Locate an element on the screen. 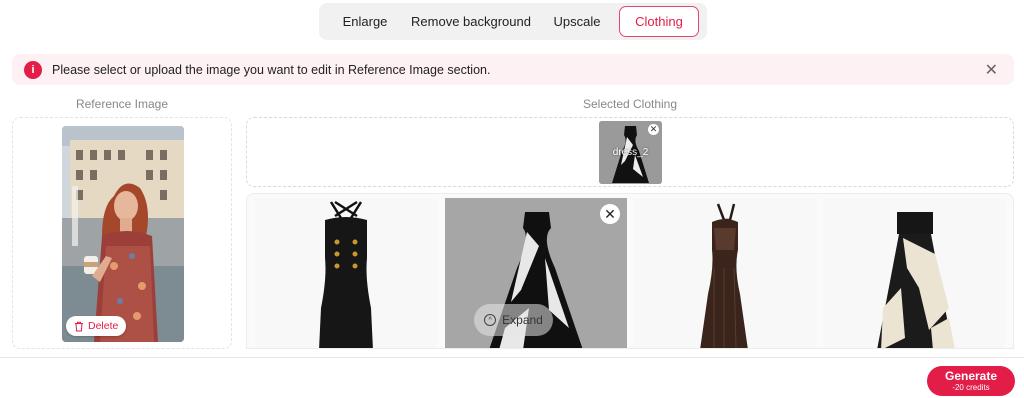 The width and height of the screenshot is (1024, 398). reference-photo: Delete is located at coordinates (123, 234).